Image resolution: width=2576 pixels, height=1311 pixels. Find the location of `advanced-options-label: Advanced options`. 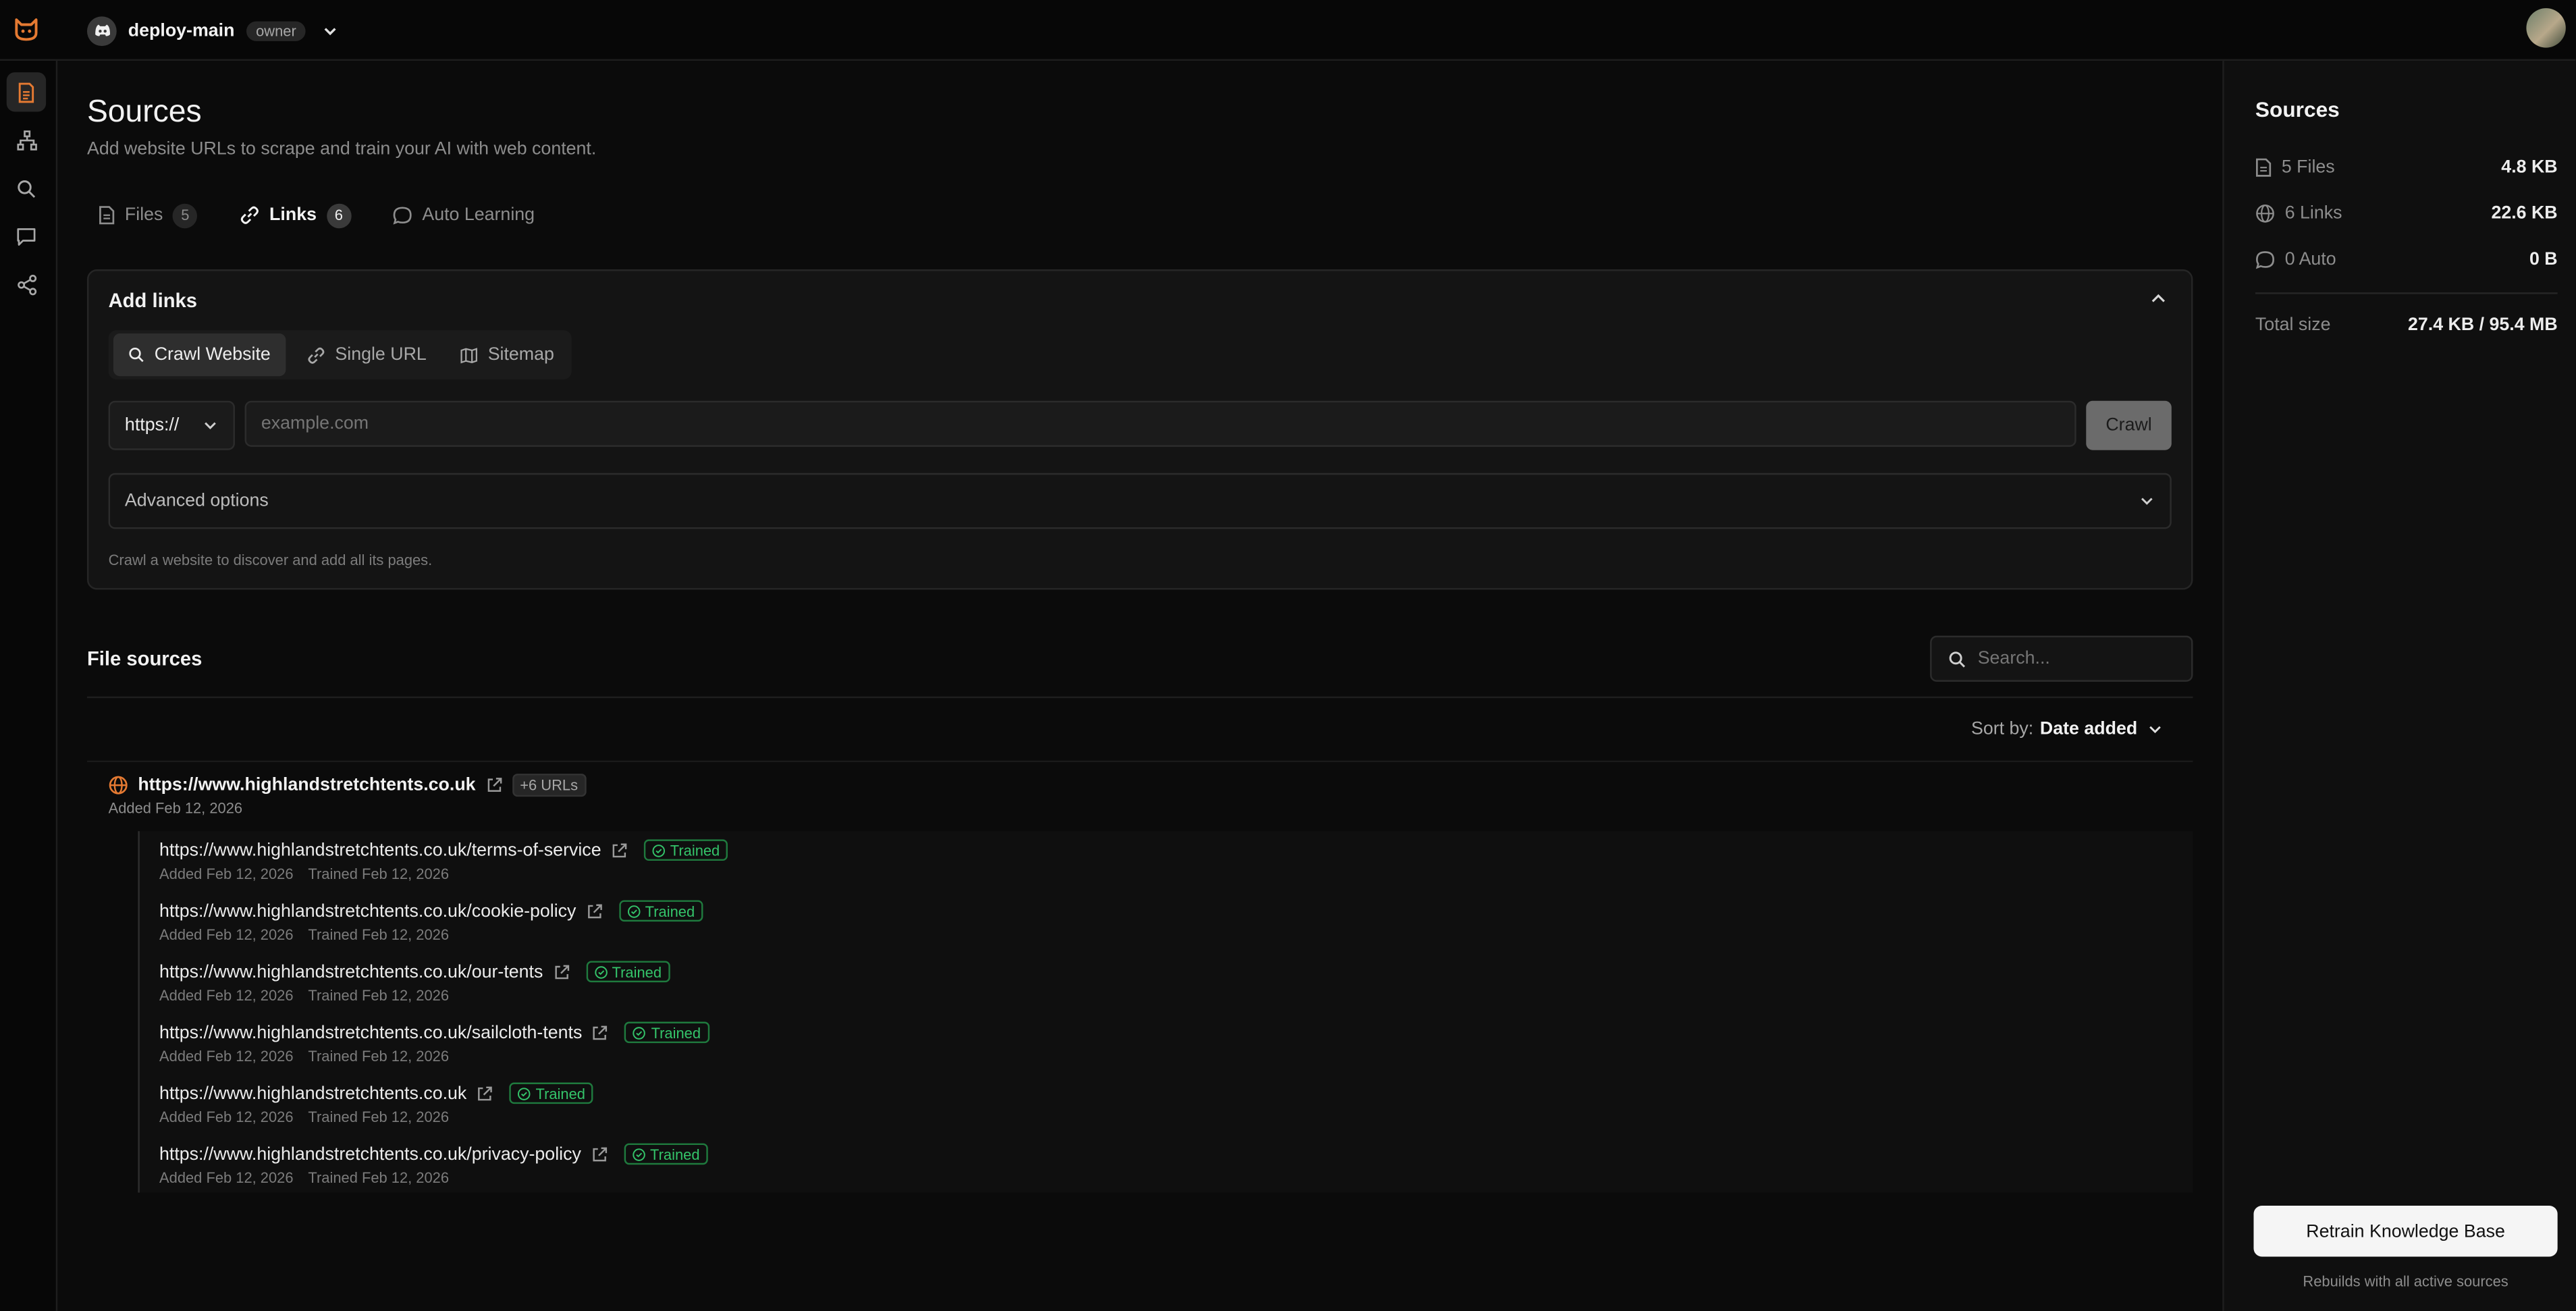

advanced-options-label: Advanced options is located at coordinates (197, 501).